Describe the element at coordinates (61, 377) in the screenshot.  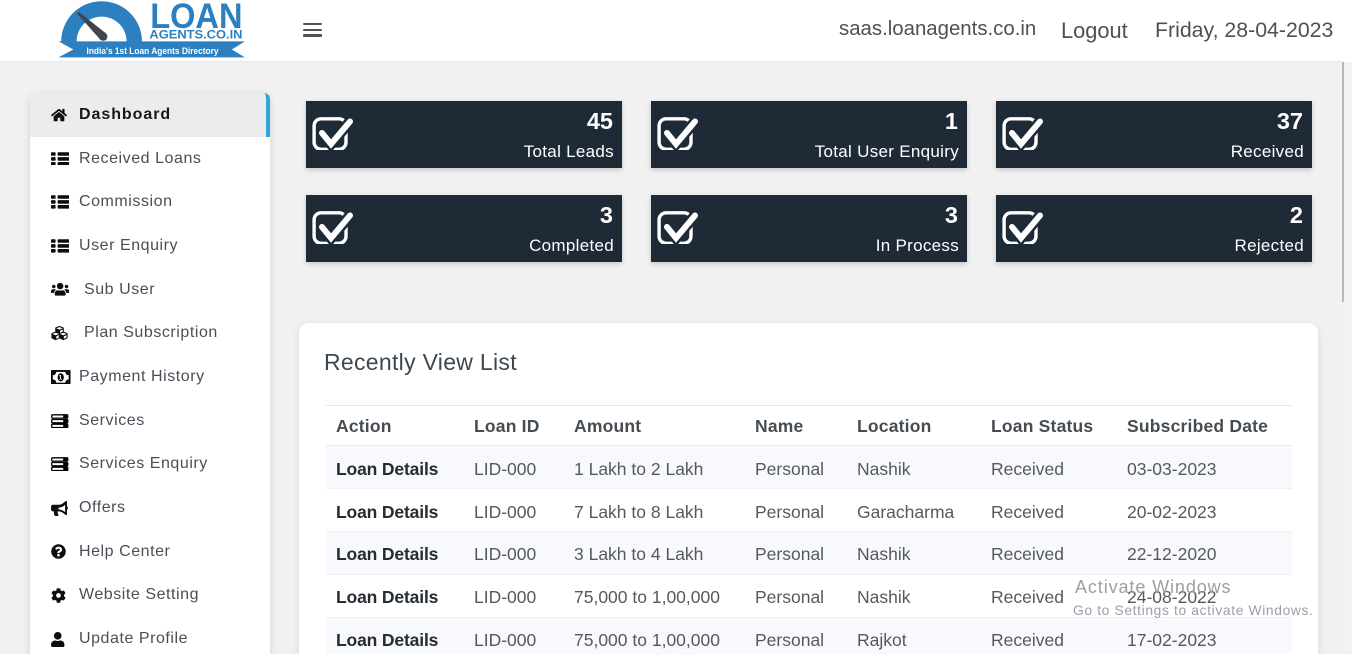
I see `svg-text: 1` at that location.